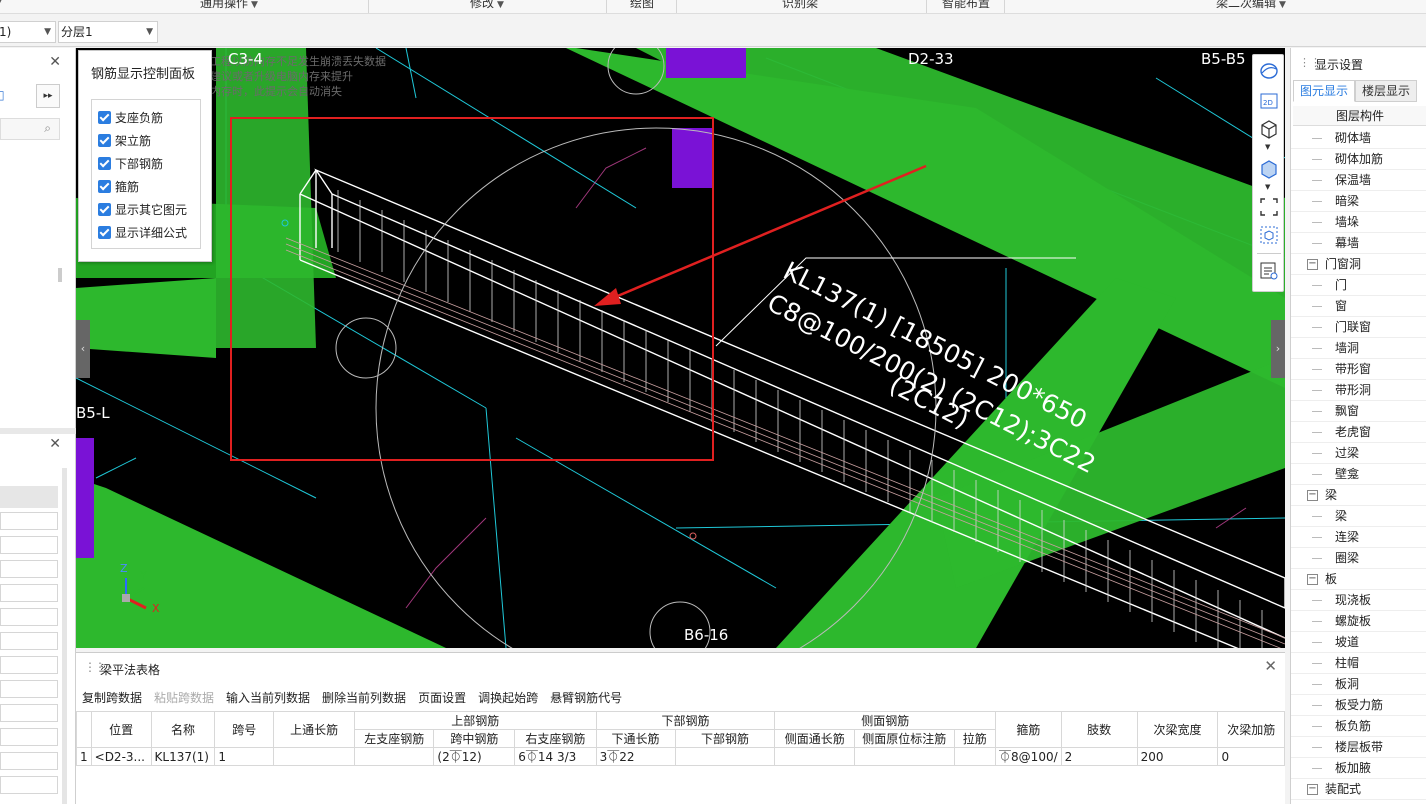  I want to click on tree-item: 飘窗, so click(1358, 411).